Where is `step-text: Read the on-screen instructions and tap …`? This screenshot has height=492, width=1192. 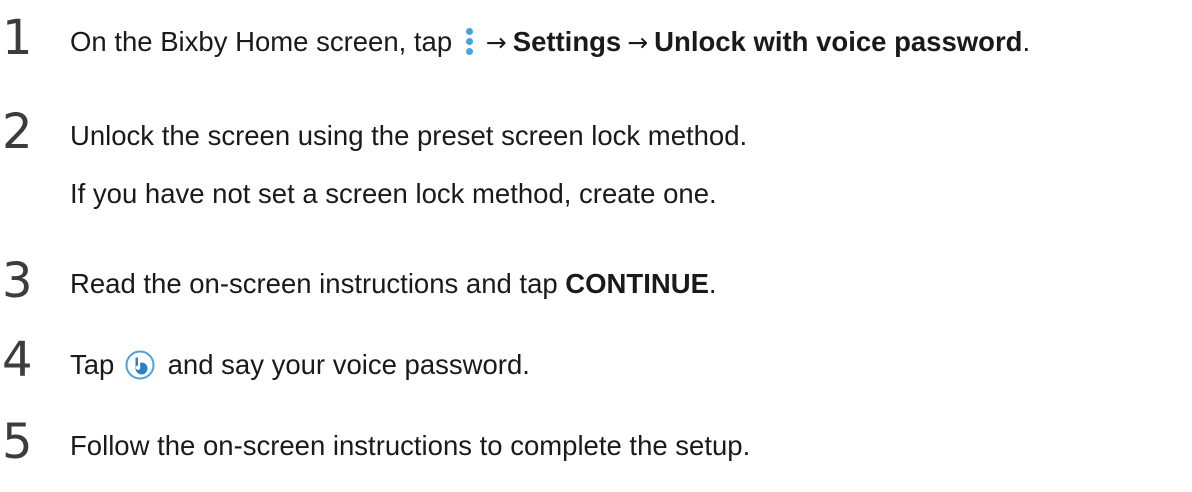
step-text: Read the on-screen instructions and tap … is located at coordinates (393, 284).